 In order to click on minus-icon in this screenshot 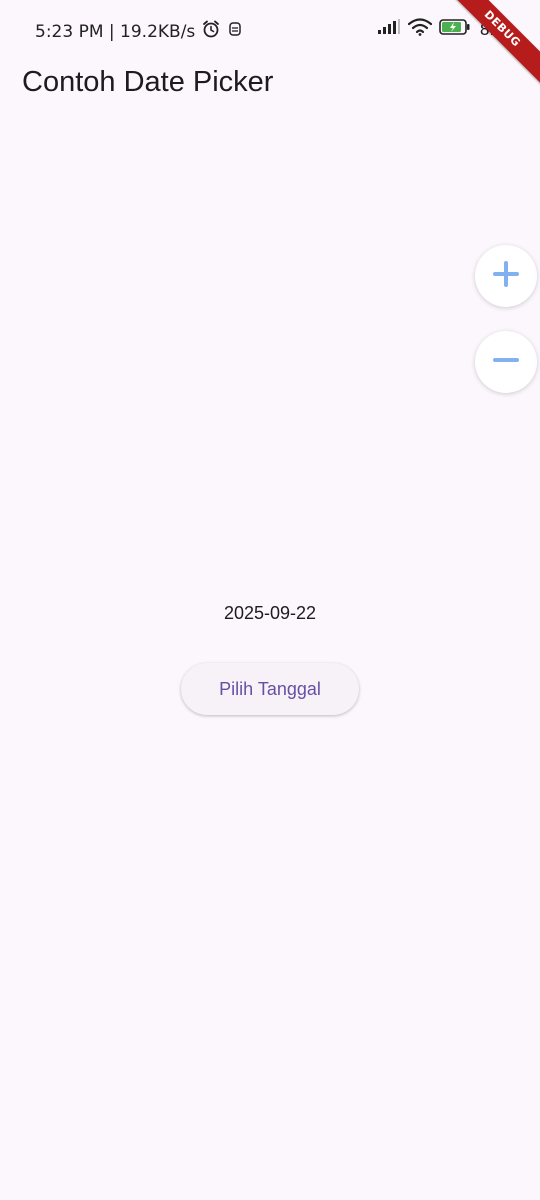, I will do `click(506, 362)`.